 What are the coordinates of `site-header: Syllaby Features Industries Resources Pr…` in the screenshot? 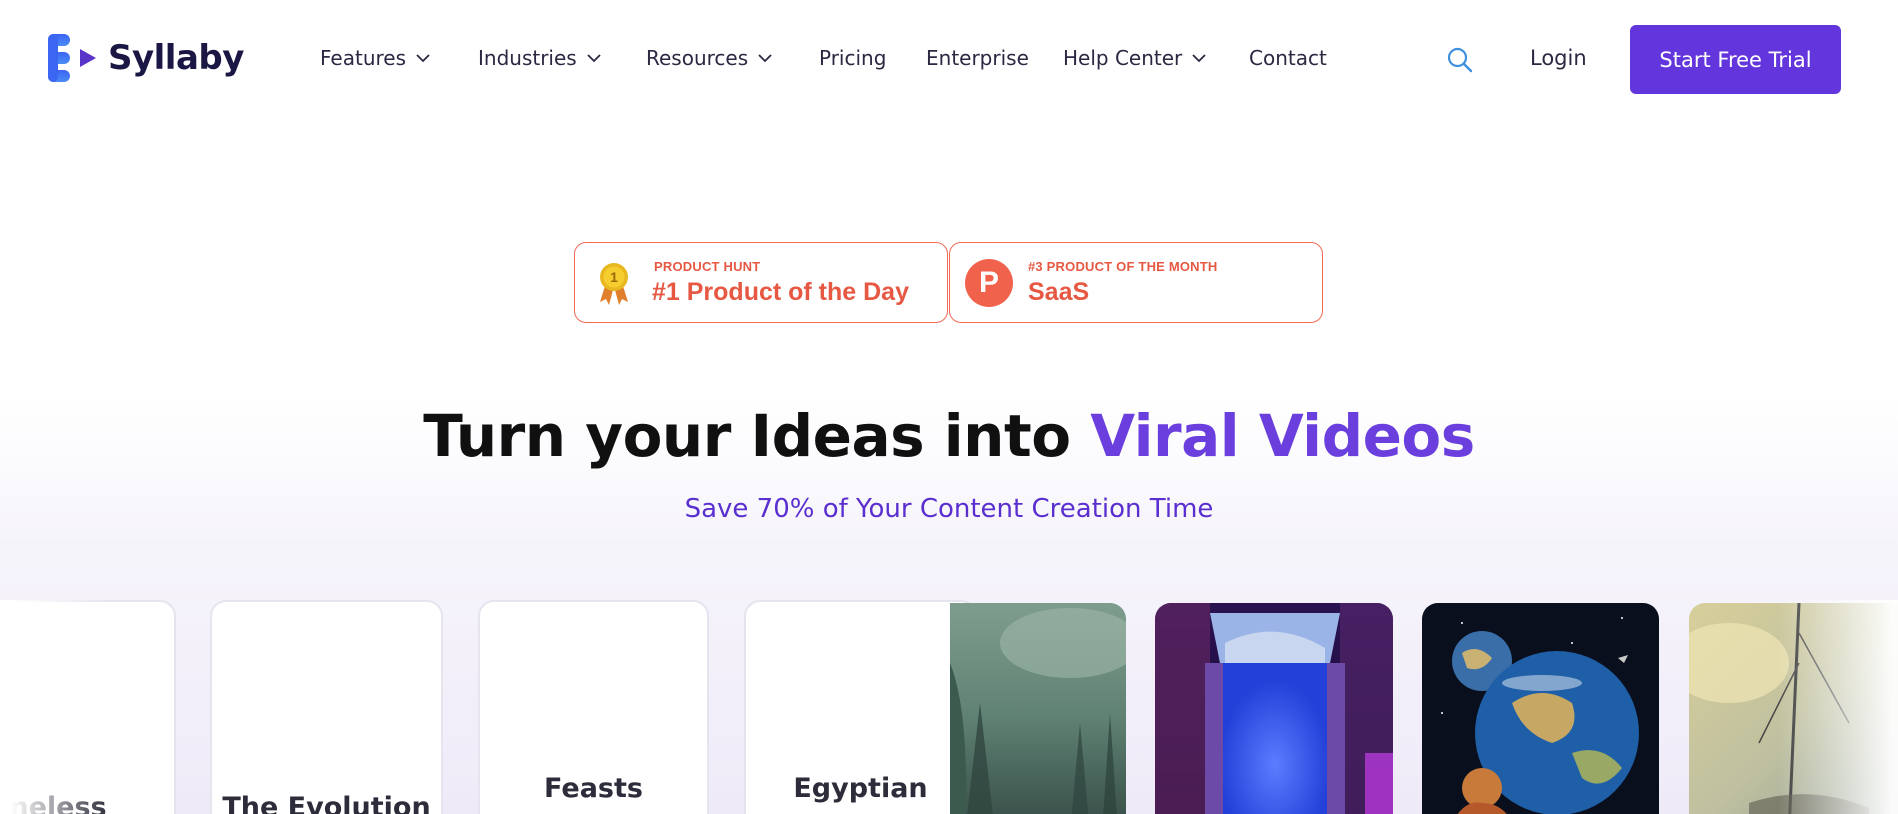 It's located at (949, 59).